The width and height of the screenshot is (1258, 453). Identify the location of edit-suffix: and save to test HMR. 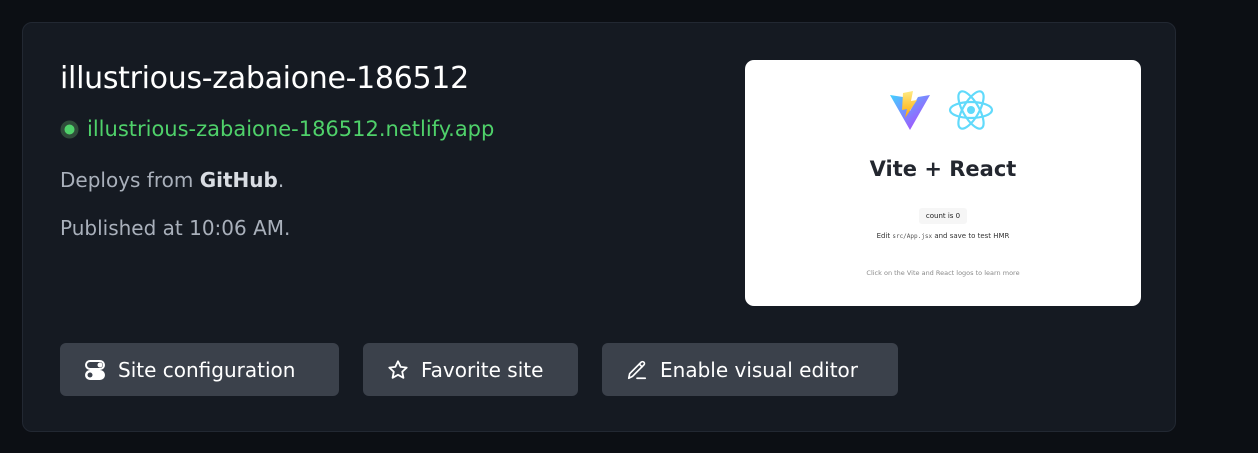
(971, 236).